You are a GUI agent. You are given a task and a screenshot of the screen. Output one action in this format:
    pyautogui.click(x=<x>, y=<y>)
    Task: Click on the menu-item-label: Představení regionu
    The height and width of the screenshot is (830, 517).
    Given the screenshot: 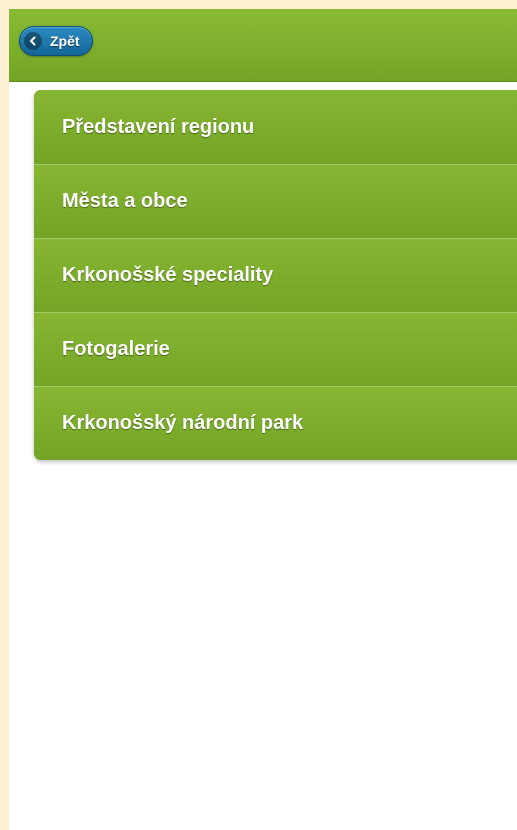 What is the action you would take?
    pyautogui.click(x=158, y=126)
    